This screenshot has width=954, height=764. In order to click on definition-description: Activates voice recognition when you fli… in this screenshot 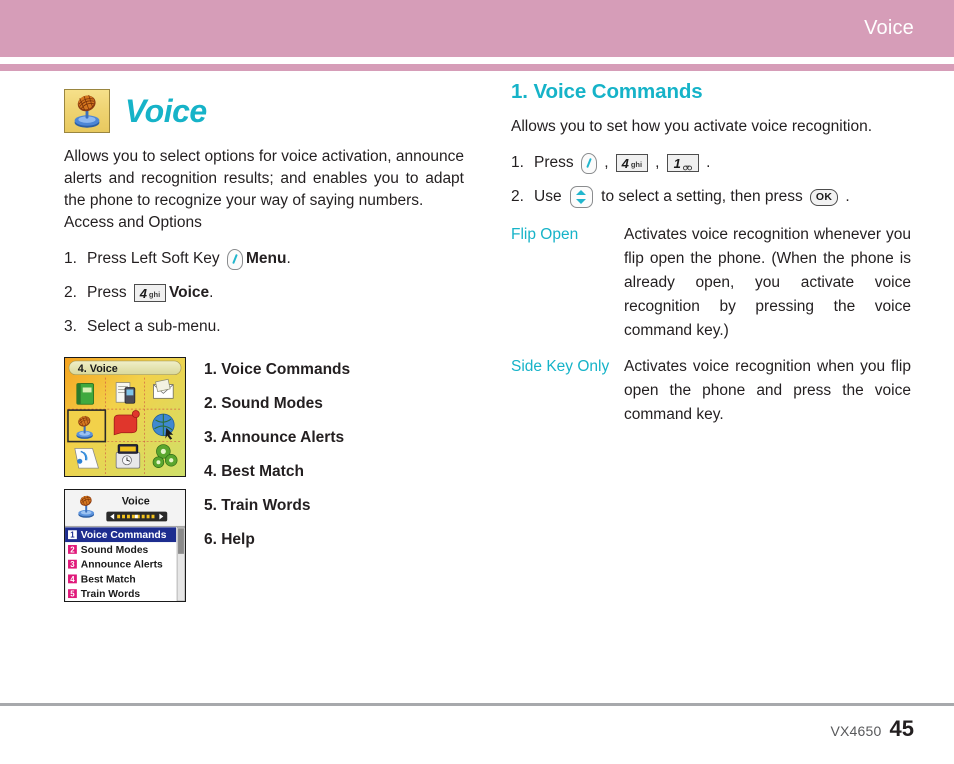, I will do `click(767, 390)`.